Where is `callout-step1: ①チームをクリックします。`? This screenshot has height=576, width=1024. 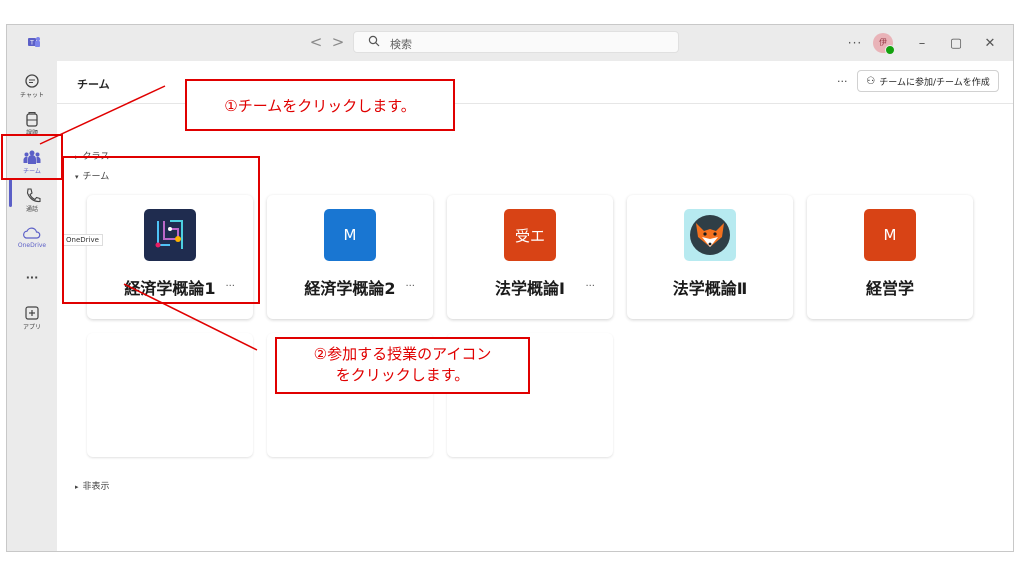
callout-step1: ①チームをクリックします。 is located at coordinates (320, 105).